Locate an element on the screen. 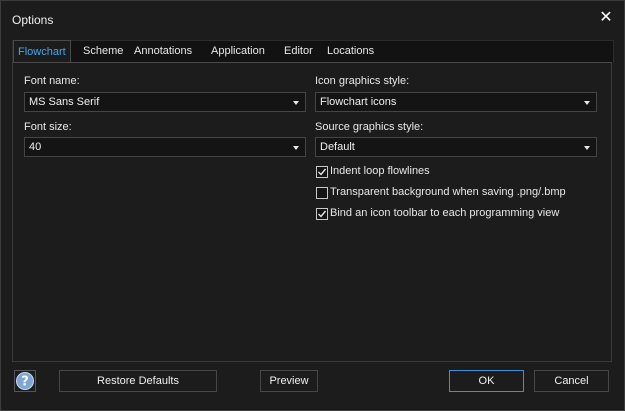 The height and width of the screenshot is (411, 625). tab-locations: Locations is located at coordinates (350, 51).